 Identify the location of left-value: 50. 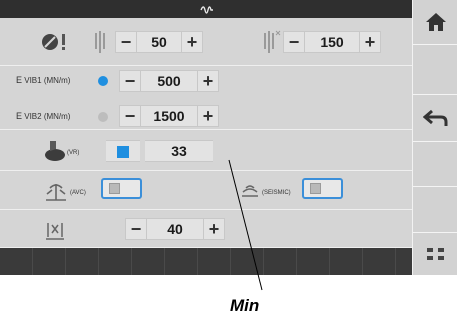
(159, 42).